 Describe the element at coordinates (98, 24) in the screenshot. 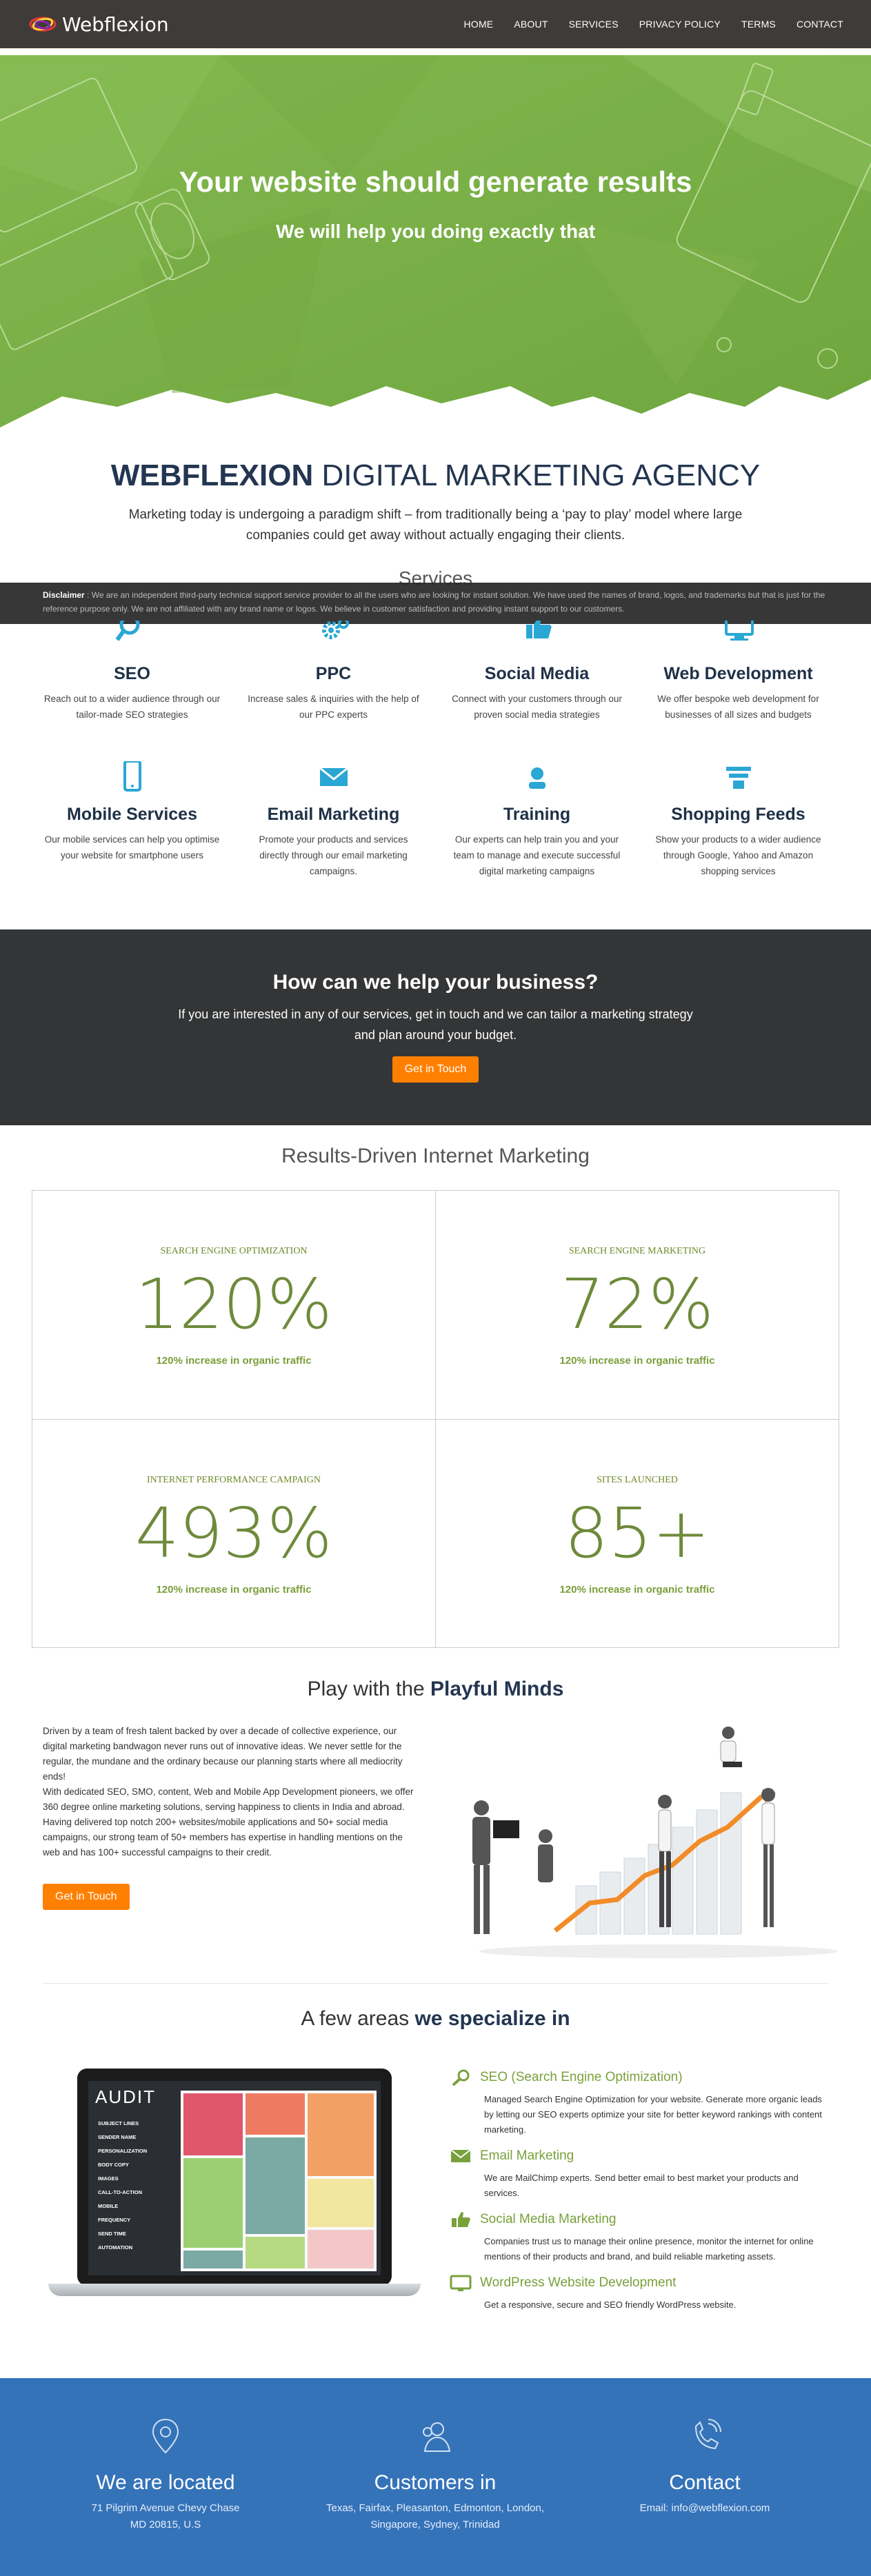

I see `brand-logo: Webflexion` at that location.